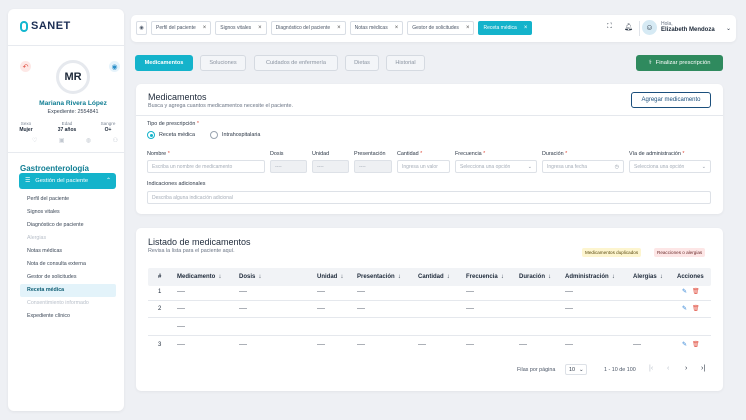 The height and width of the screenshot is (420, 746). What do you see at coordinates (485, 277) in the screenshot?
I see `column-header-frequency: Frecuencia ↓` at bounding box center [485, 277].